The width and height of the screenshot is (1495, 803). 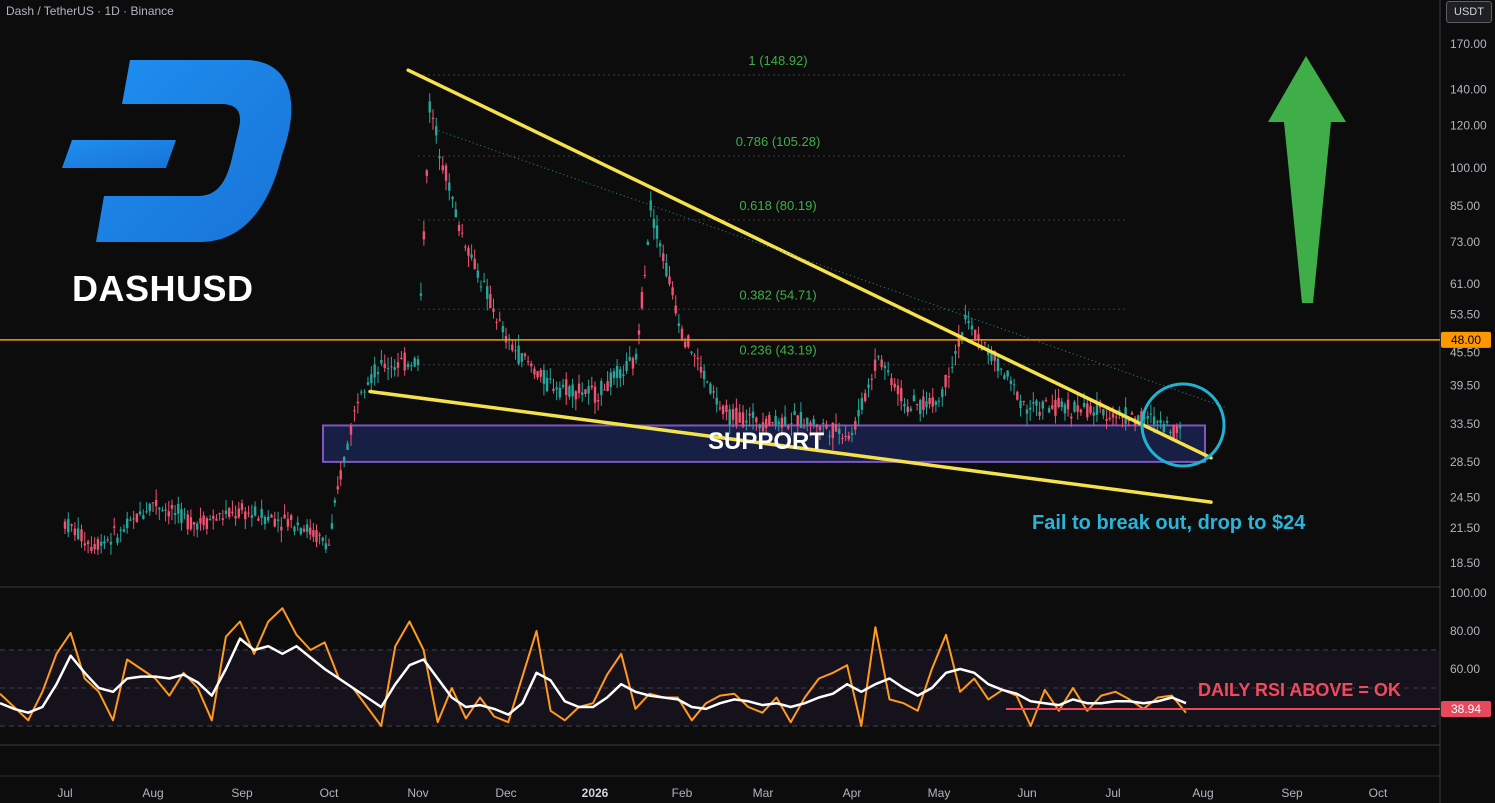 I want to click on price-tick-label: 73.00, so click(x=1465, y=242).